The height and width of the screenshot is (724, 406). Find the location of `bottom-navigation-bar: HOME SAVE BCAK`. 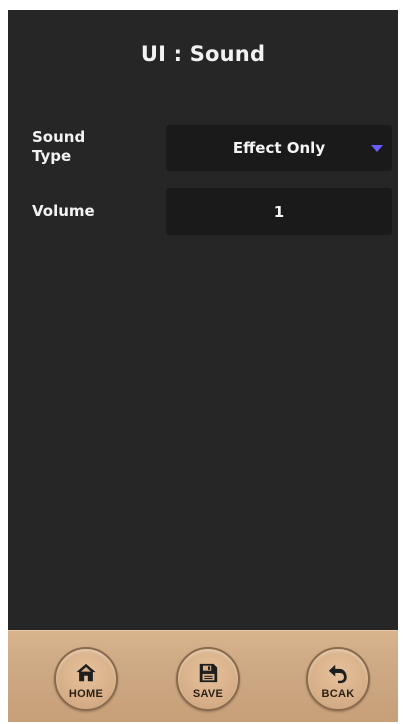

bottom-navigation-bar: HOME SAVE BCAK is located at coordinates (203, 676).